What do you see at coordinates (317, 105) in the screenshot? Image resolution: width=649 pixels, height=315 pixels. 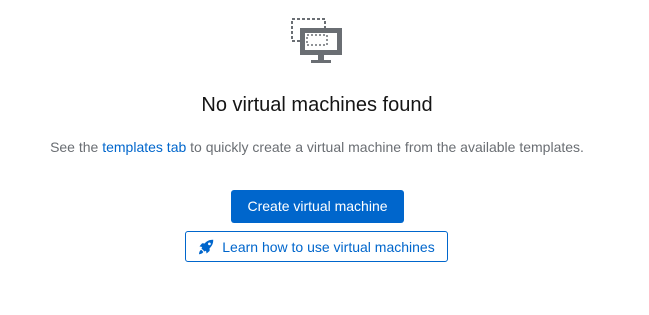 I see `empty-state-title: No virtual machines found` at bounding box center [317, 105].